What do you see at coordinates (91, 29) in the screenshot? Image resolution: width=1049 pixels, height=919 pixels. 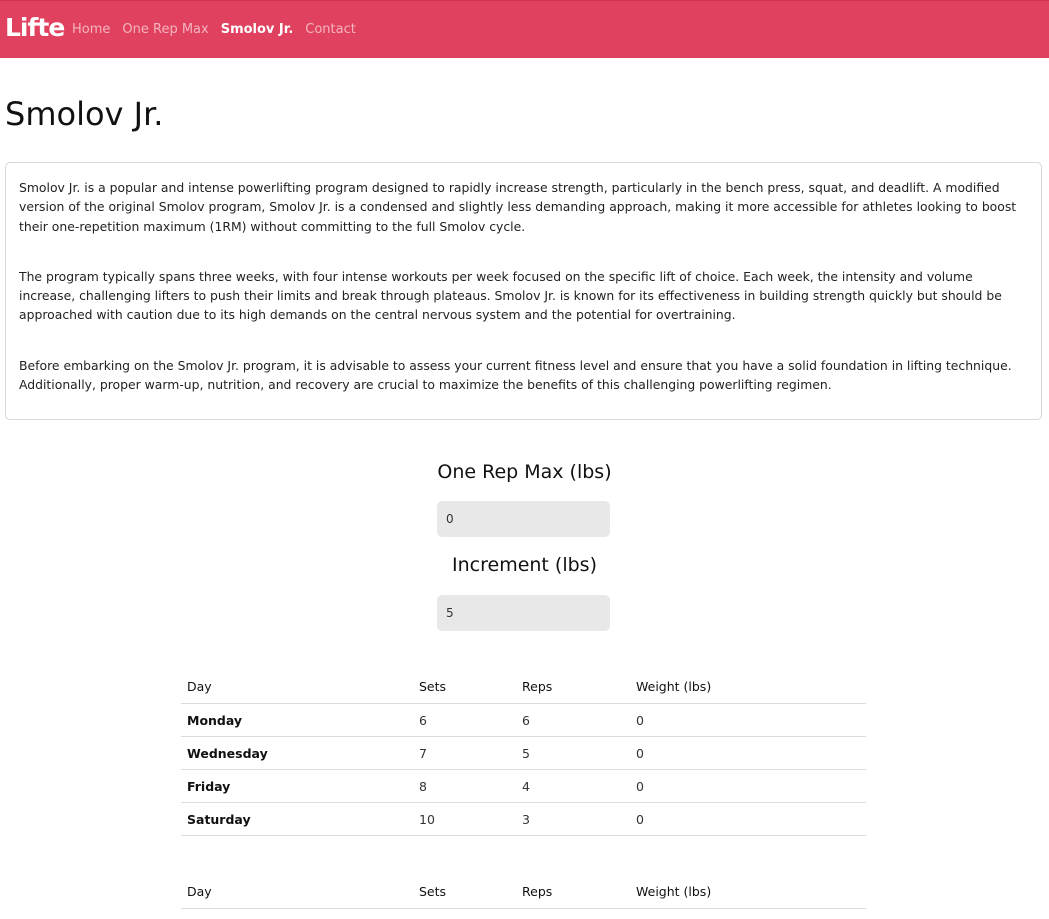 I see `nav-link-home: Home` at bounding box center [91, 29].